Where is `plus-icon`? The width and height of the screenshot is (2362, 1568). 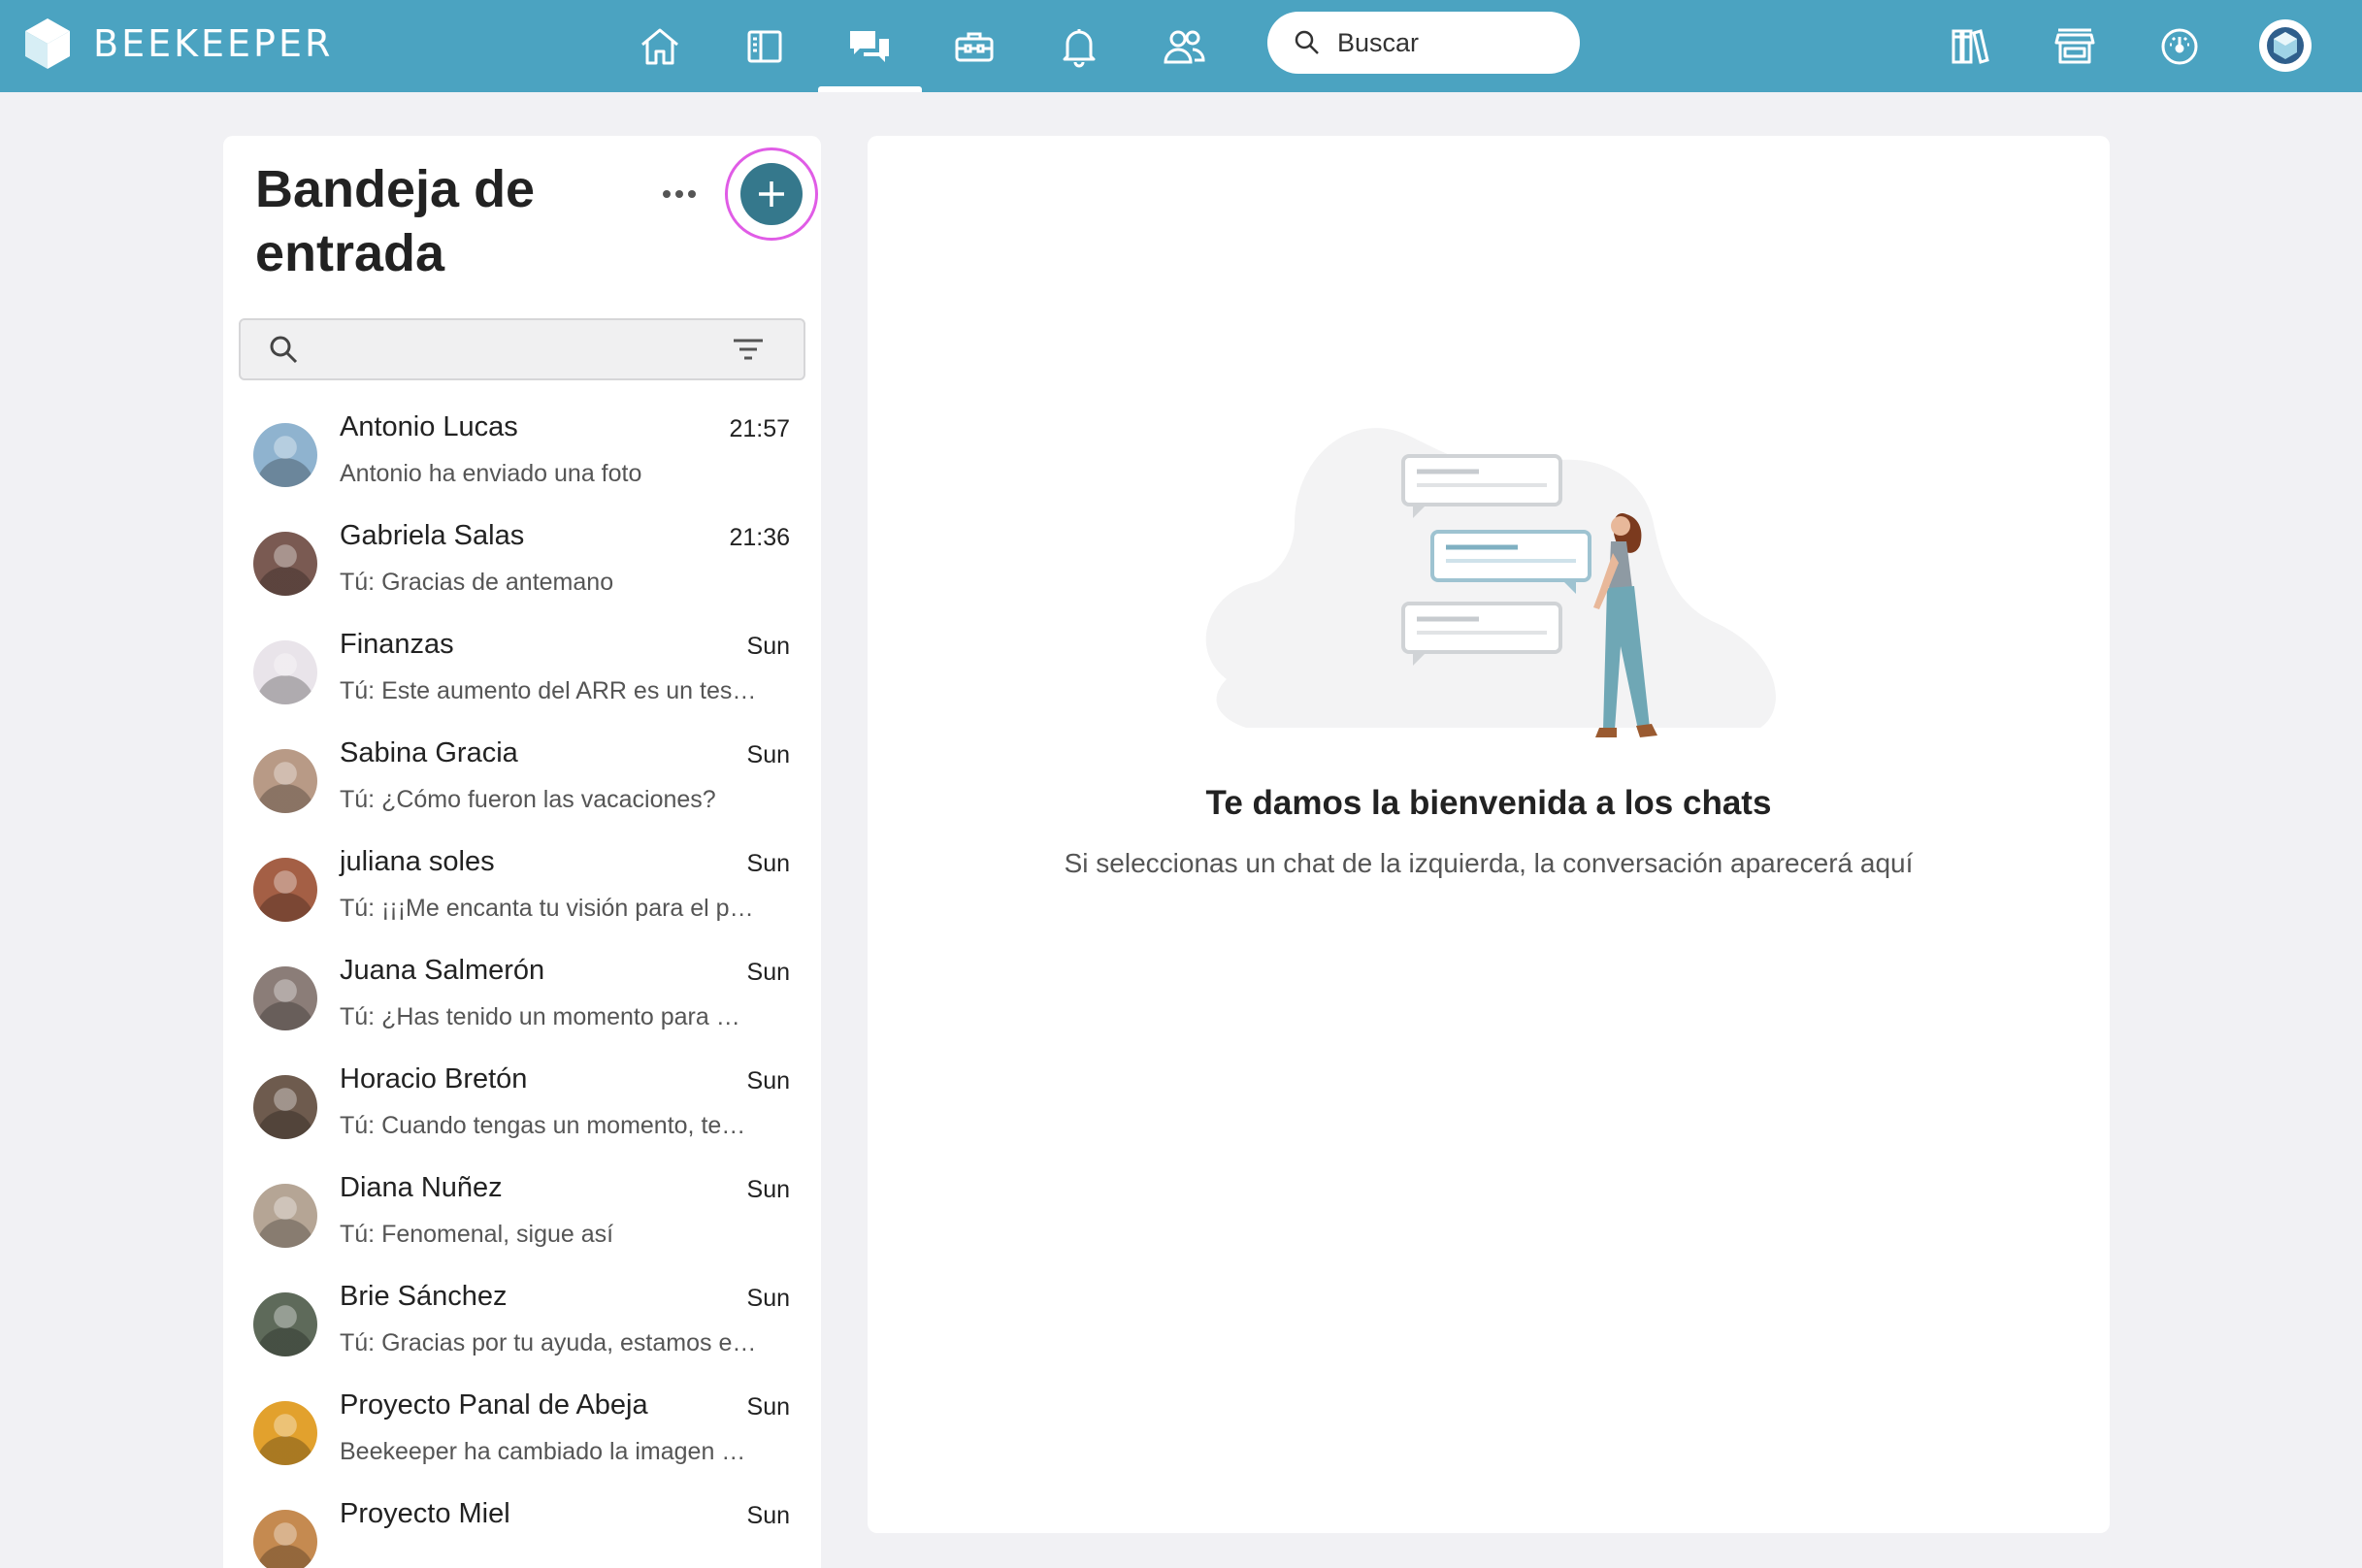
plus-icon is located at coordinates (772, 194).